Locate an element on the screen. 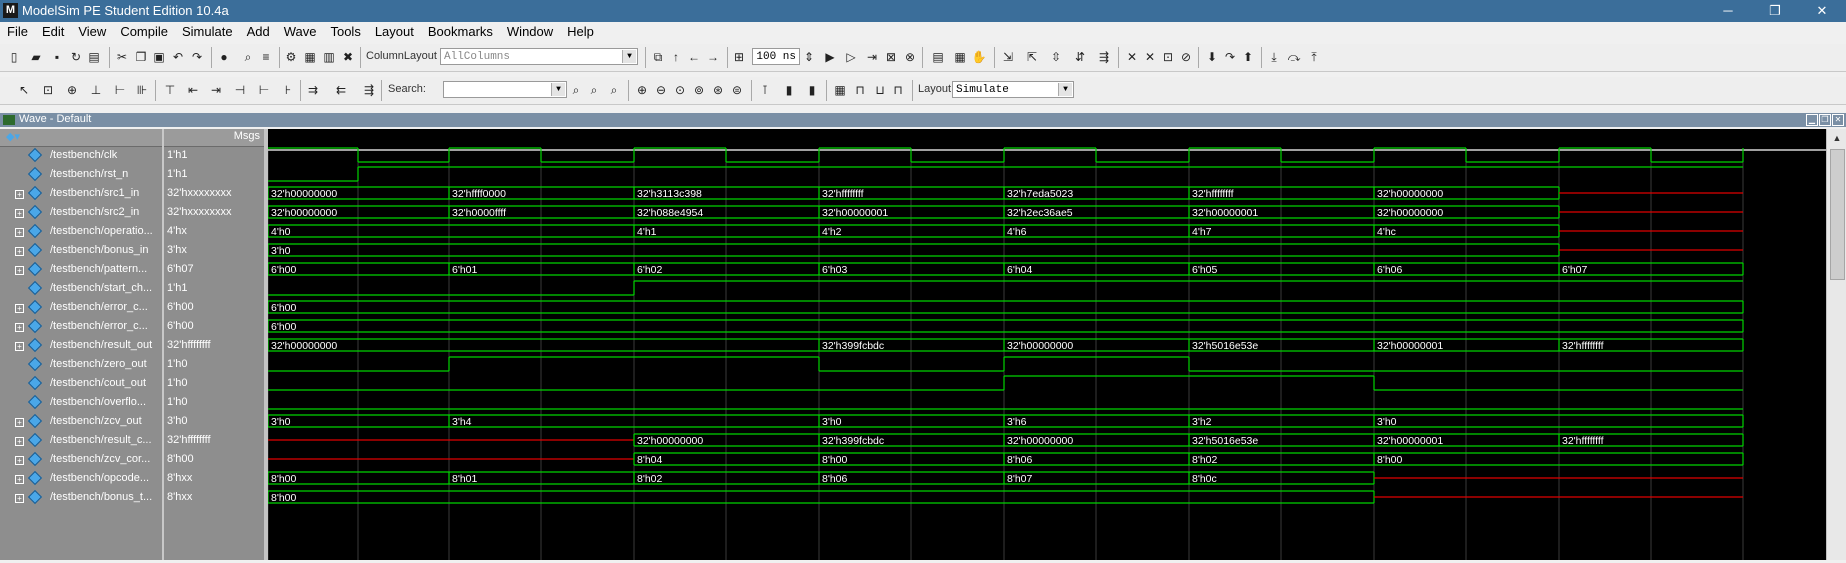 This screenshot has height=563, width=1846. expand-icon: ⇉ is located at coordinates (313, 90).